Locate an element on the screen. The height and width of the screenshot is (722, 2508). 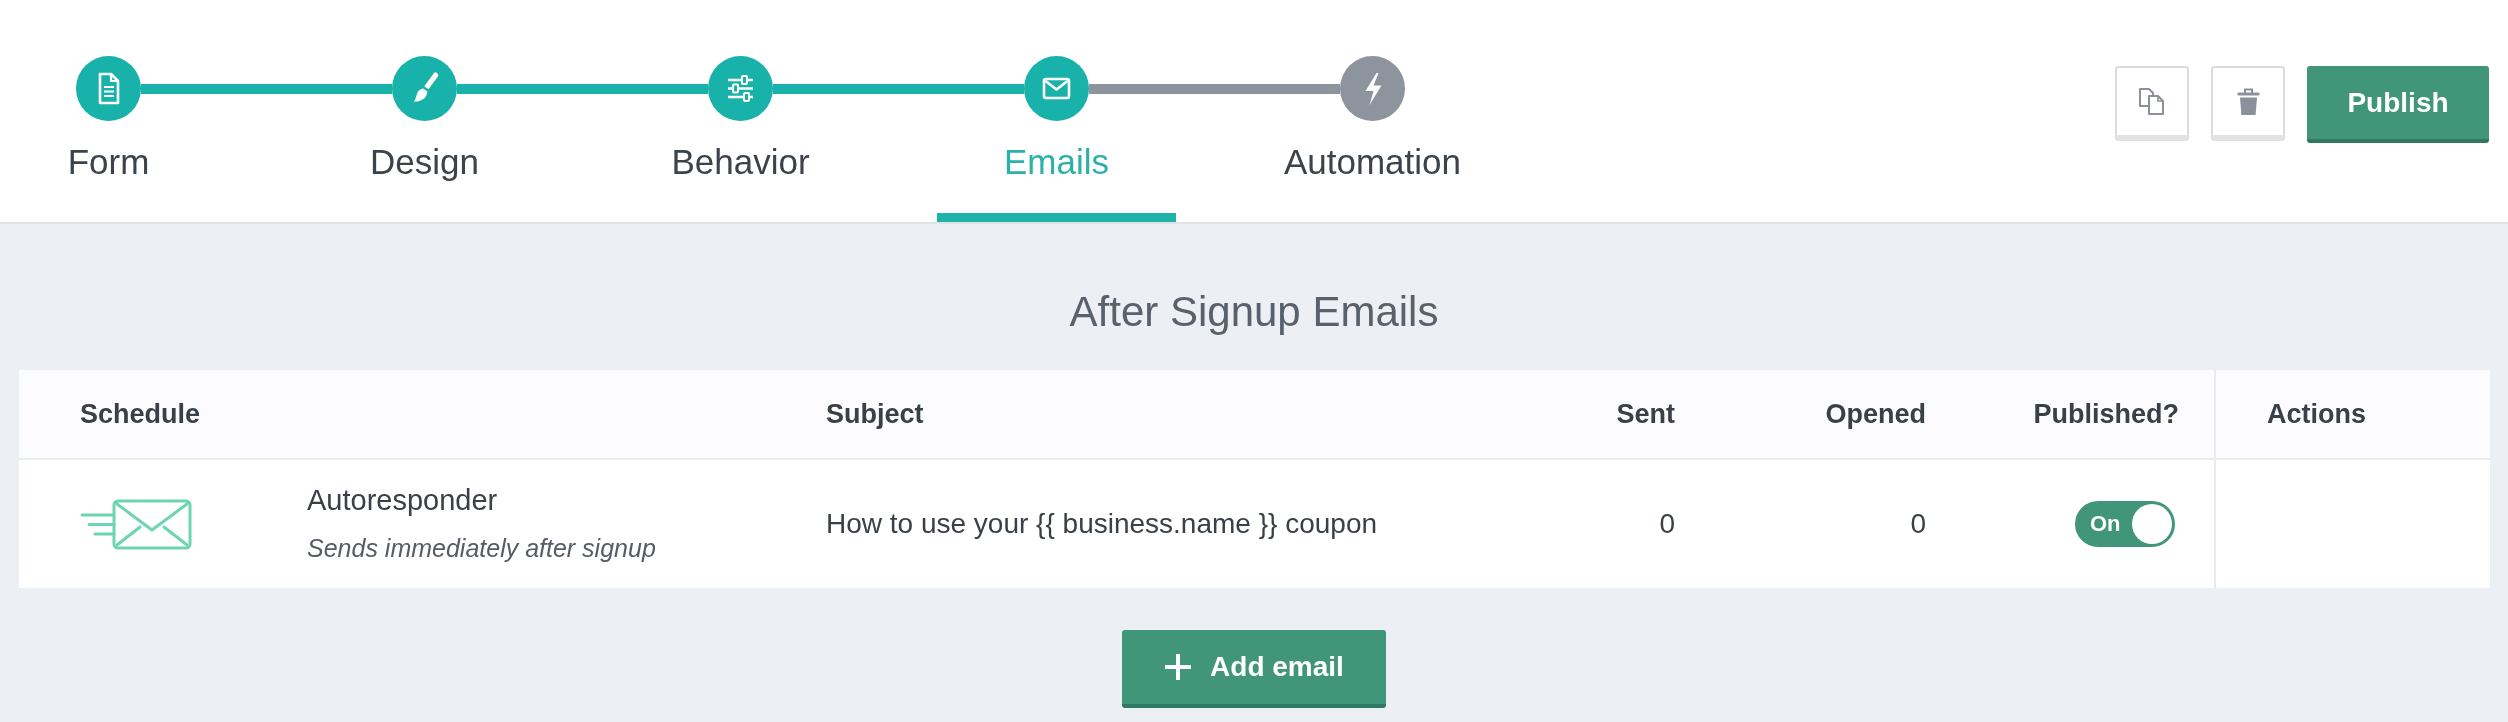
add-email-button: Add email is located at coordinates (1254, 669).